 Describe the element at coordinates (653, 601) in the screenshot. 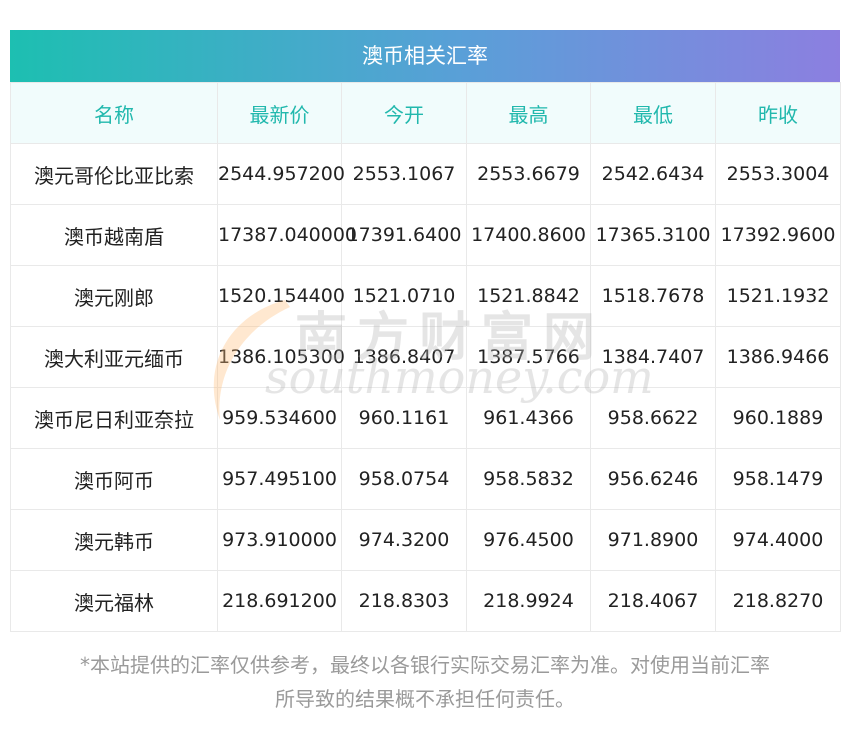

I see `low-price: 218.4067` at that location.